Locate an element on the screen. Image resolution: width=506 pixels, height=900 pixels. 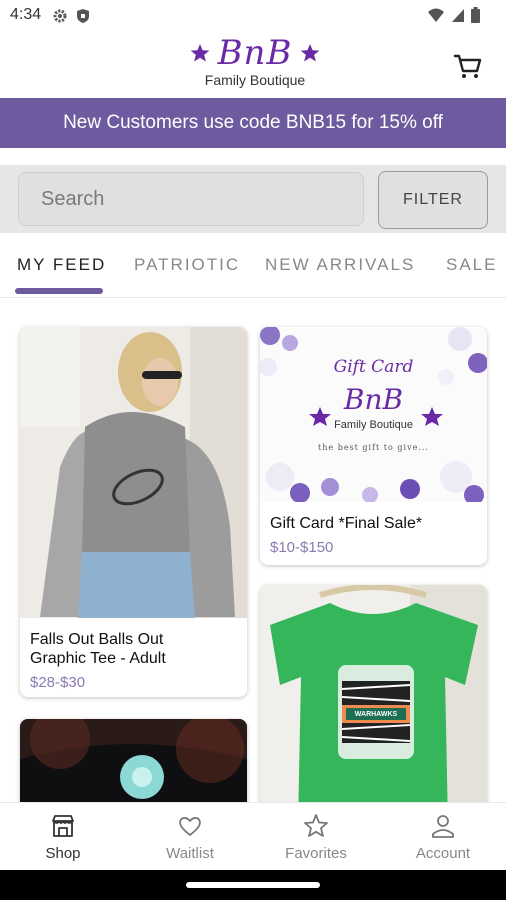
product-card is located at coordinates (133, 760).